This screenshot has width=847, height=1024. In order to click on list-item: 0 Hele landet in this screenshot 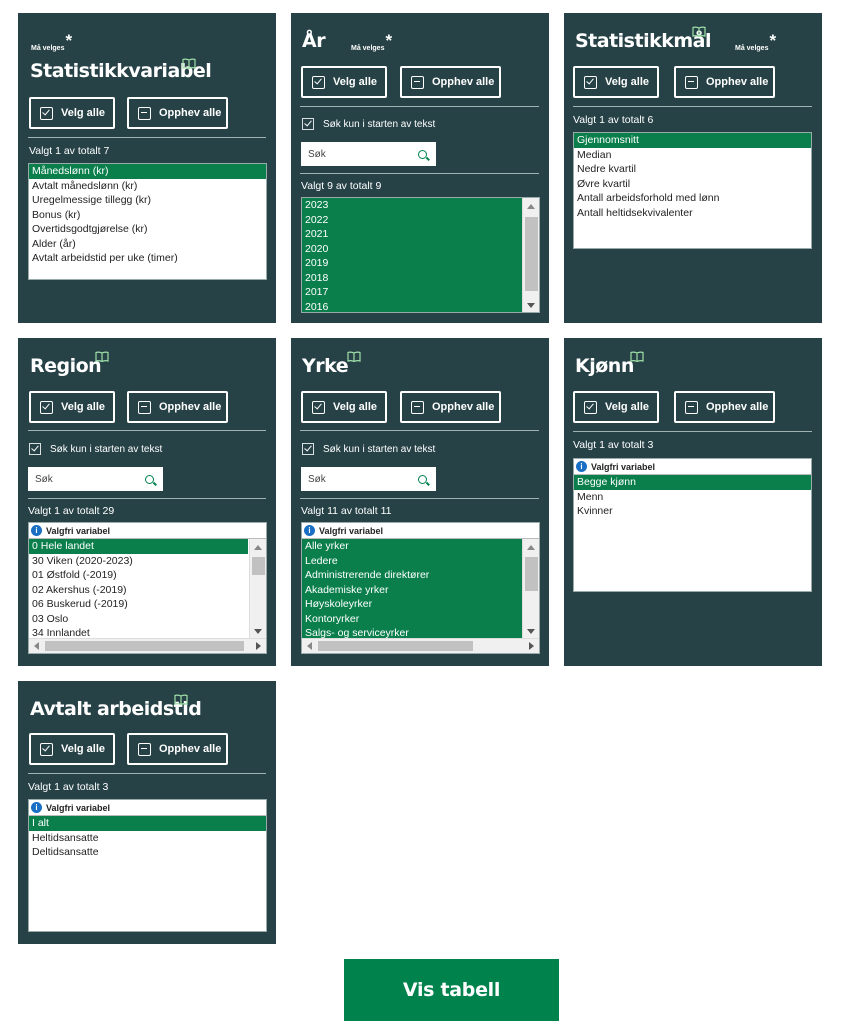, I will do `click(138, 546)`.